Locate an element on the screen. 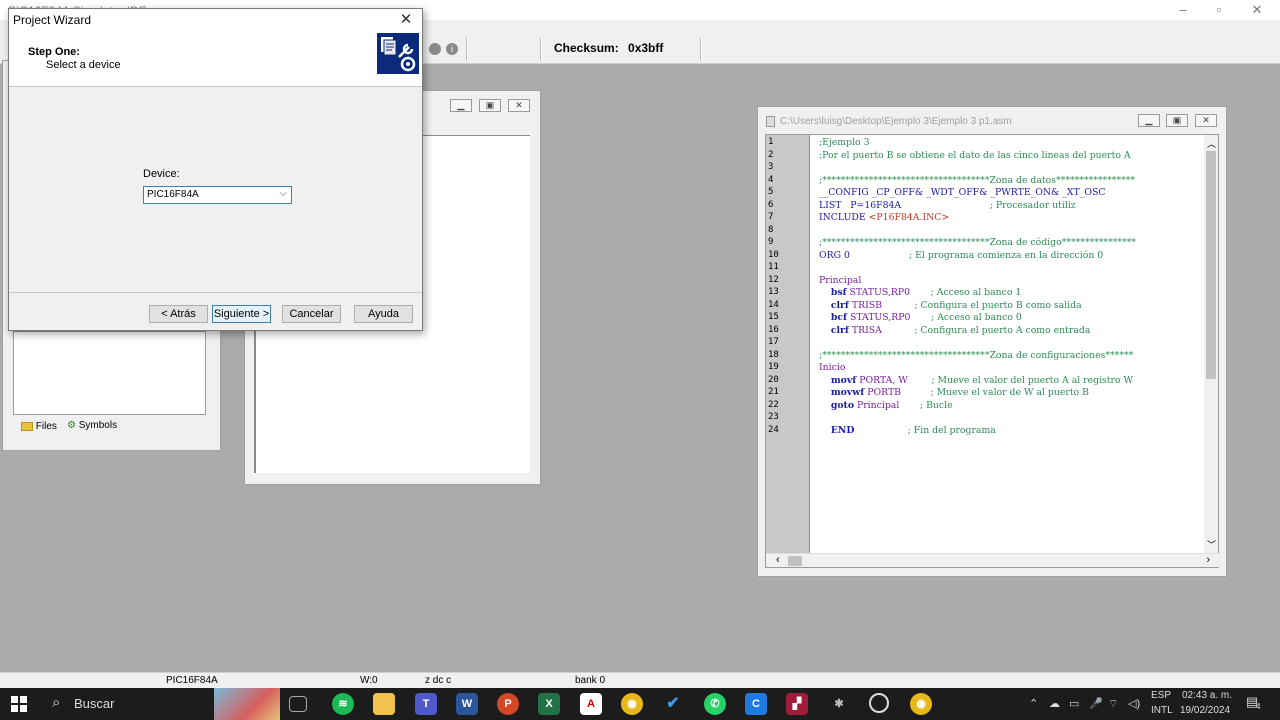 The image size is (1280, 720). vertical-scrollbar: ︿ ﹀ is located at coordinates (1211, 344).